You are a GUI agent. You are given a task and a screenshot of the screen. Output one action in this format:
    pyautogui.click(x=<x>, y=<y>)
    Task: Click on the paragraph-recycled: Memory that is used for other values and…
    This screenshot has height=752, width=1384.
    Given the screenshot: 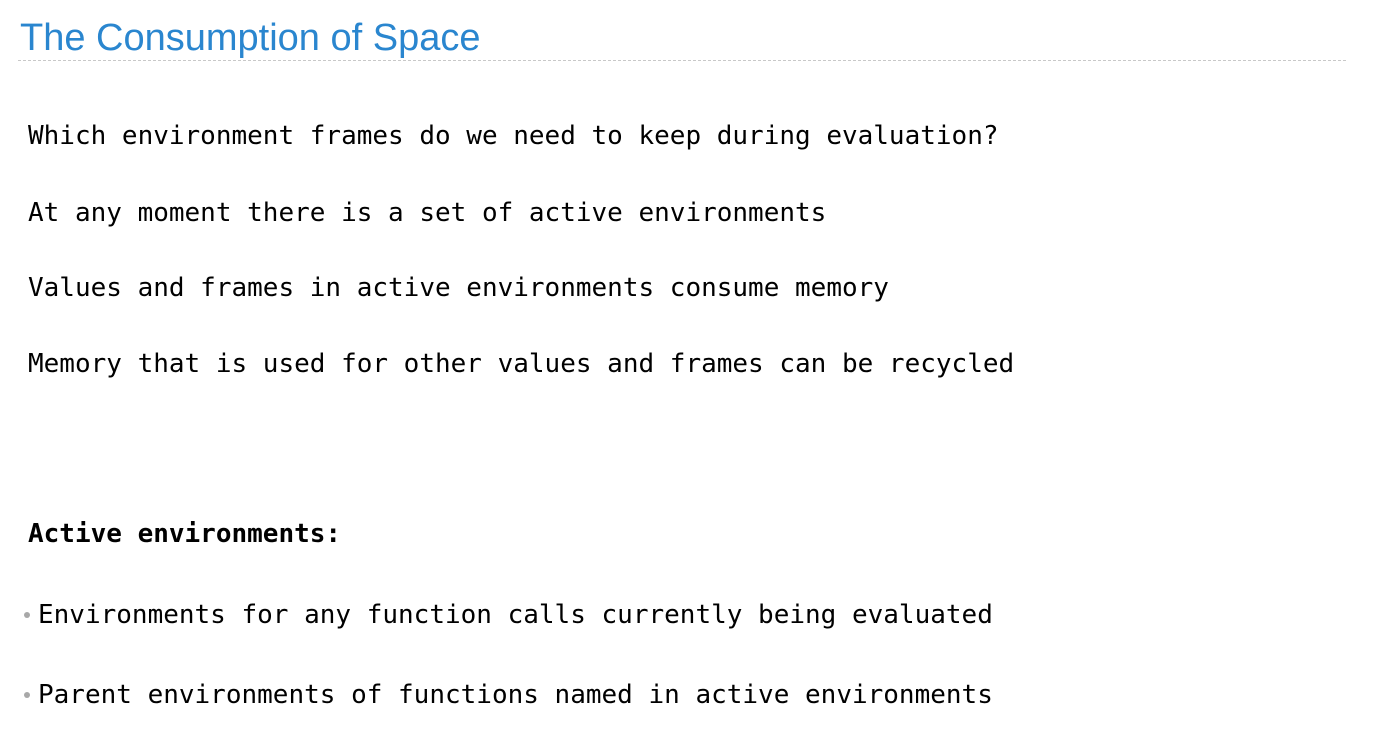 What is the action you would take?
    pyautogui.click(x=521, y=364)
    